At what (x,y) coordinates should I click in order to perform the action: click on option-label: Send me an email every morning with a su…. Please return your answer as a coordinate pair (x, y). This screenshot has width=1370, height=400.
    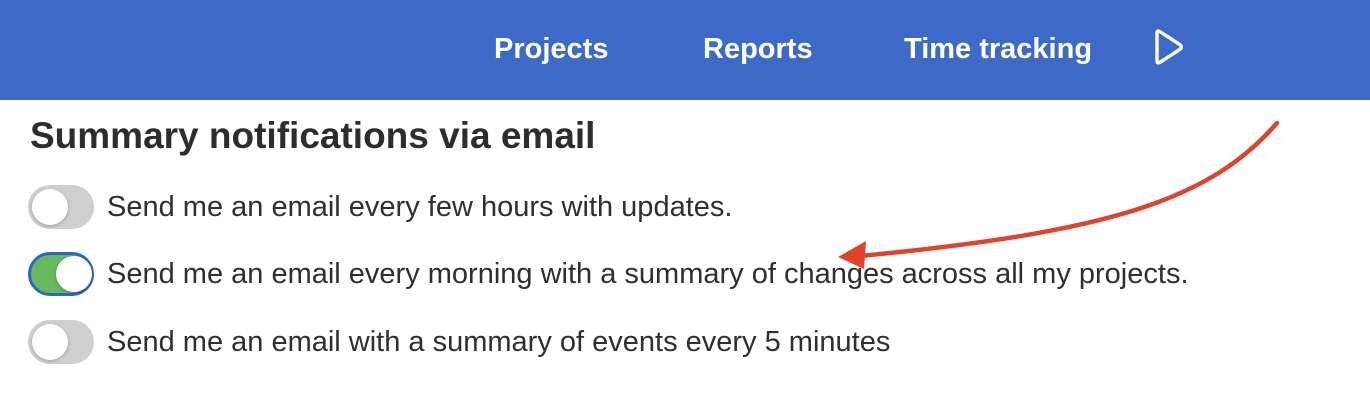
    Looking at the image, I should click on (648, 273).